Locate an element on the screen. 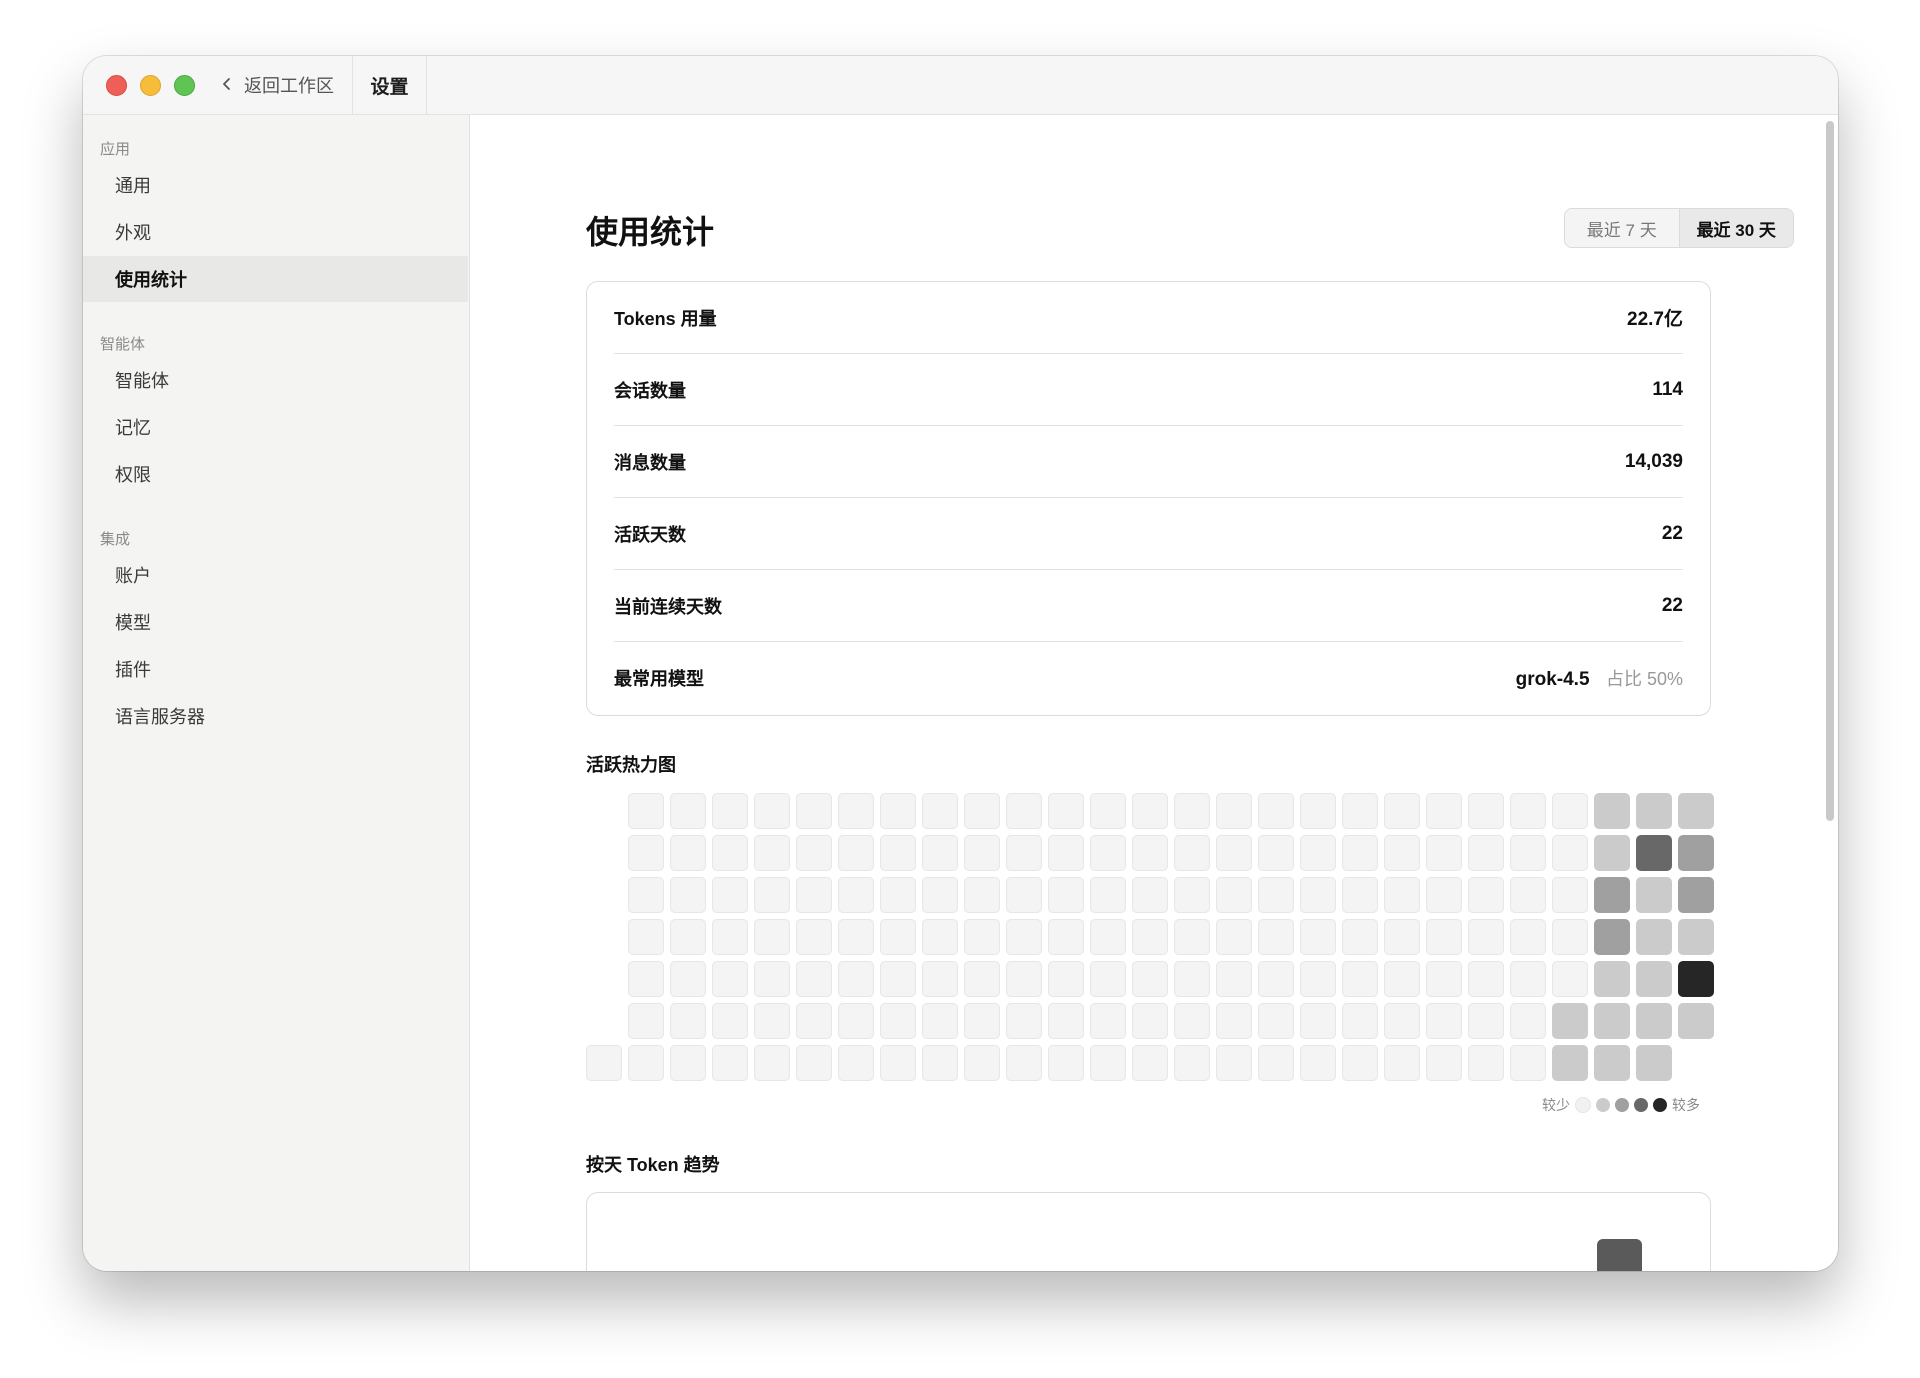 The height and width of the screenshot is (1378, 1920). sidebar-item-permissions: 权限 is located at coordinates (275, 474).